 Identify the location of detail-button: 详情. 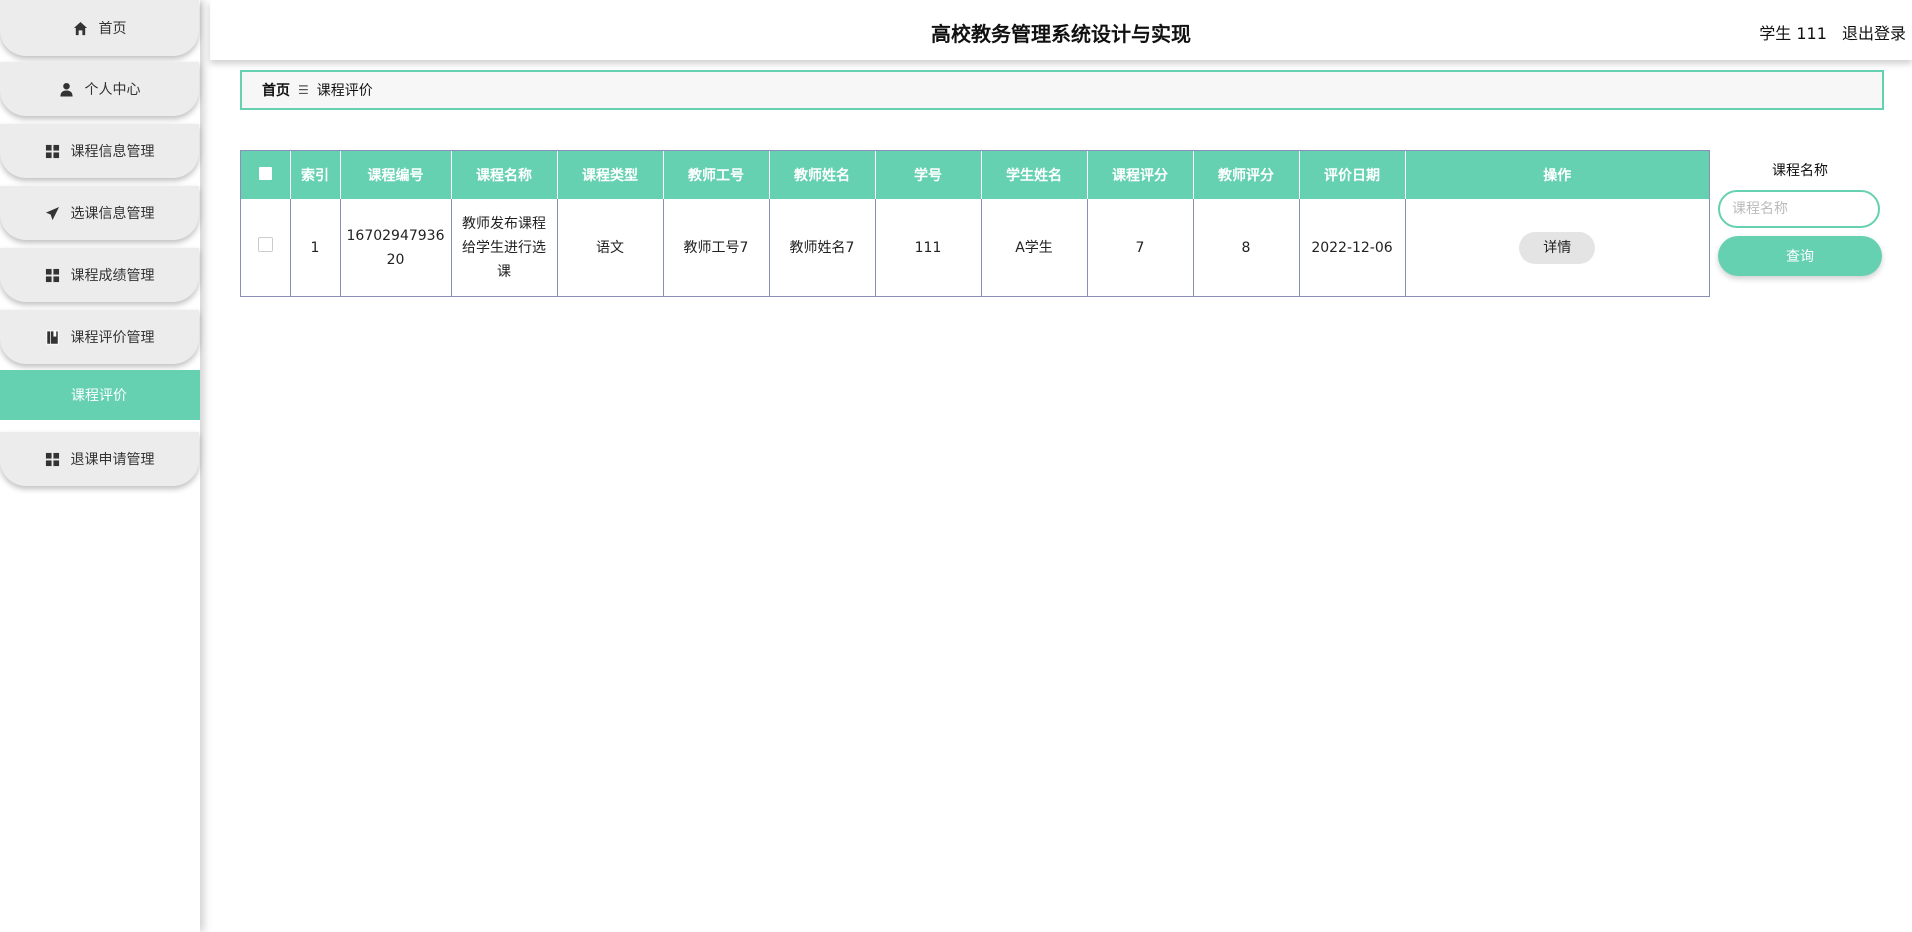
(1557, 247).